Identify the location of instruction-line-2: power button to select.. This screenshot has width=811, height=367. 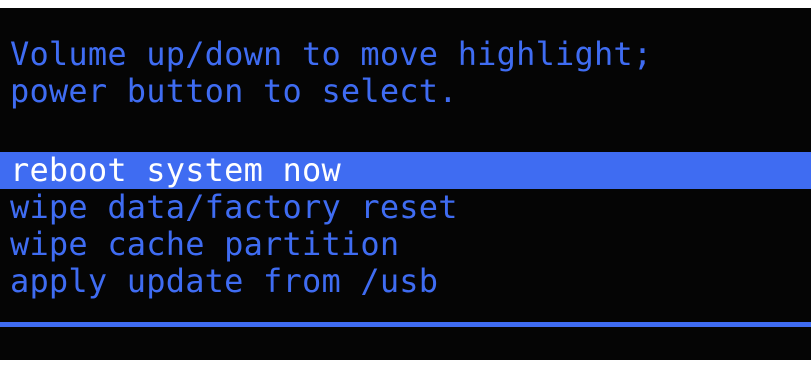
(234, 91).